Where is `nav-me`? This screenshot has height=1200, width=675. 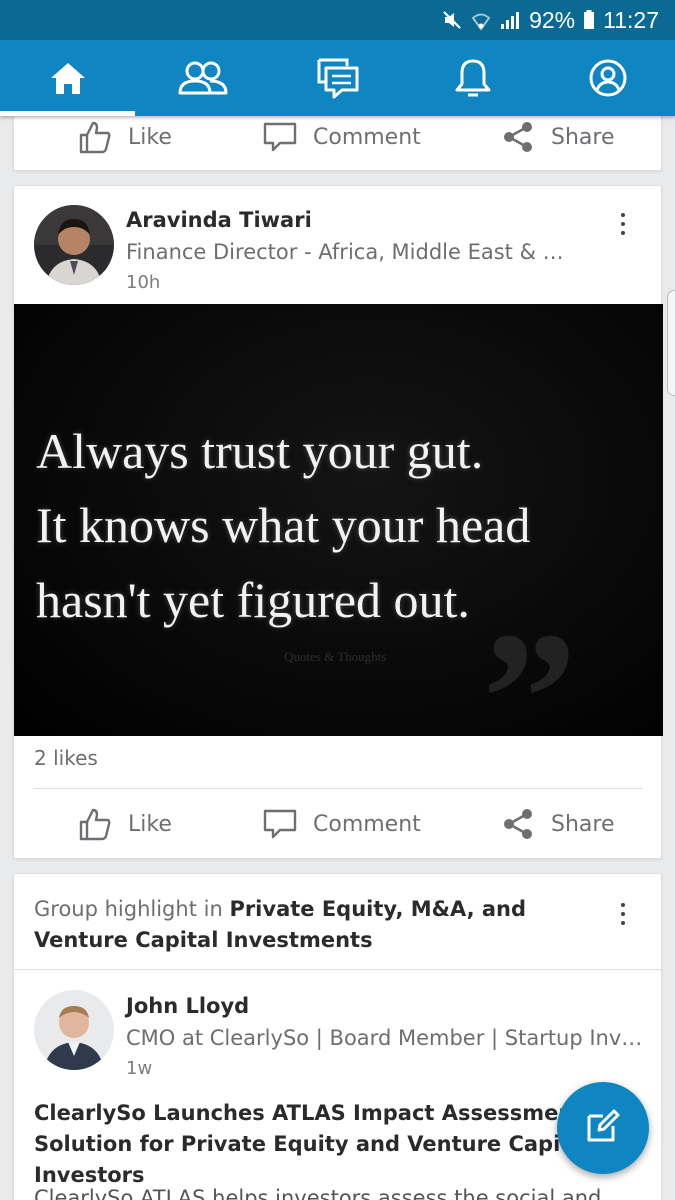
nav-me is located at coordinates (607, 78).